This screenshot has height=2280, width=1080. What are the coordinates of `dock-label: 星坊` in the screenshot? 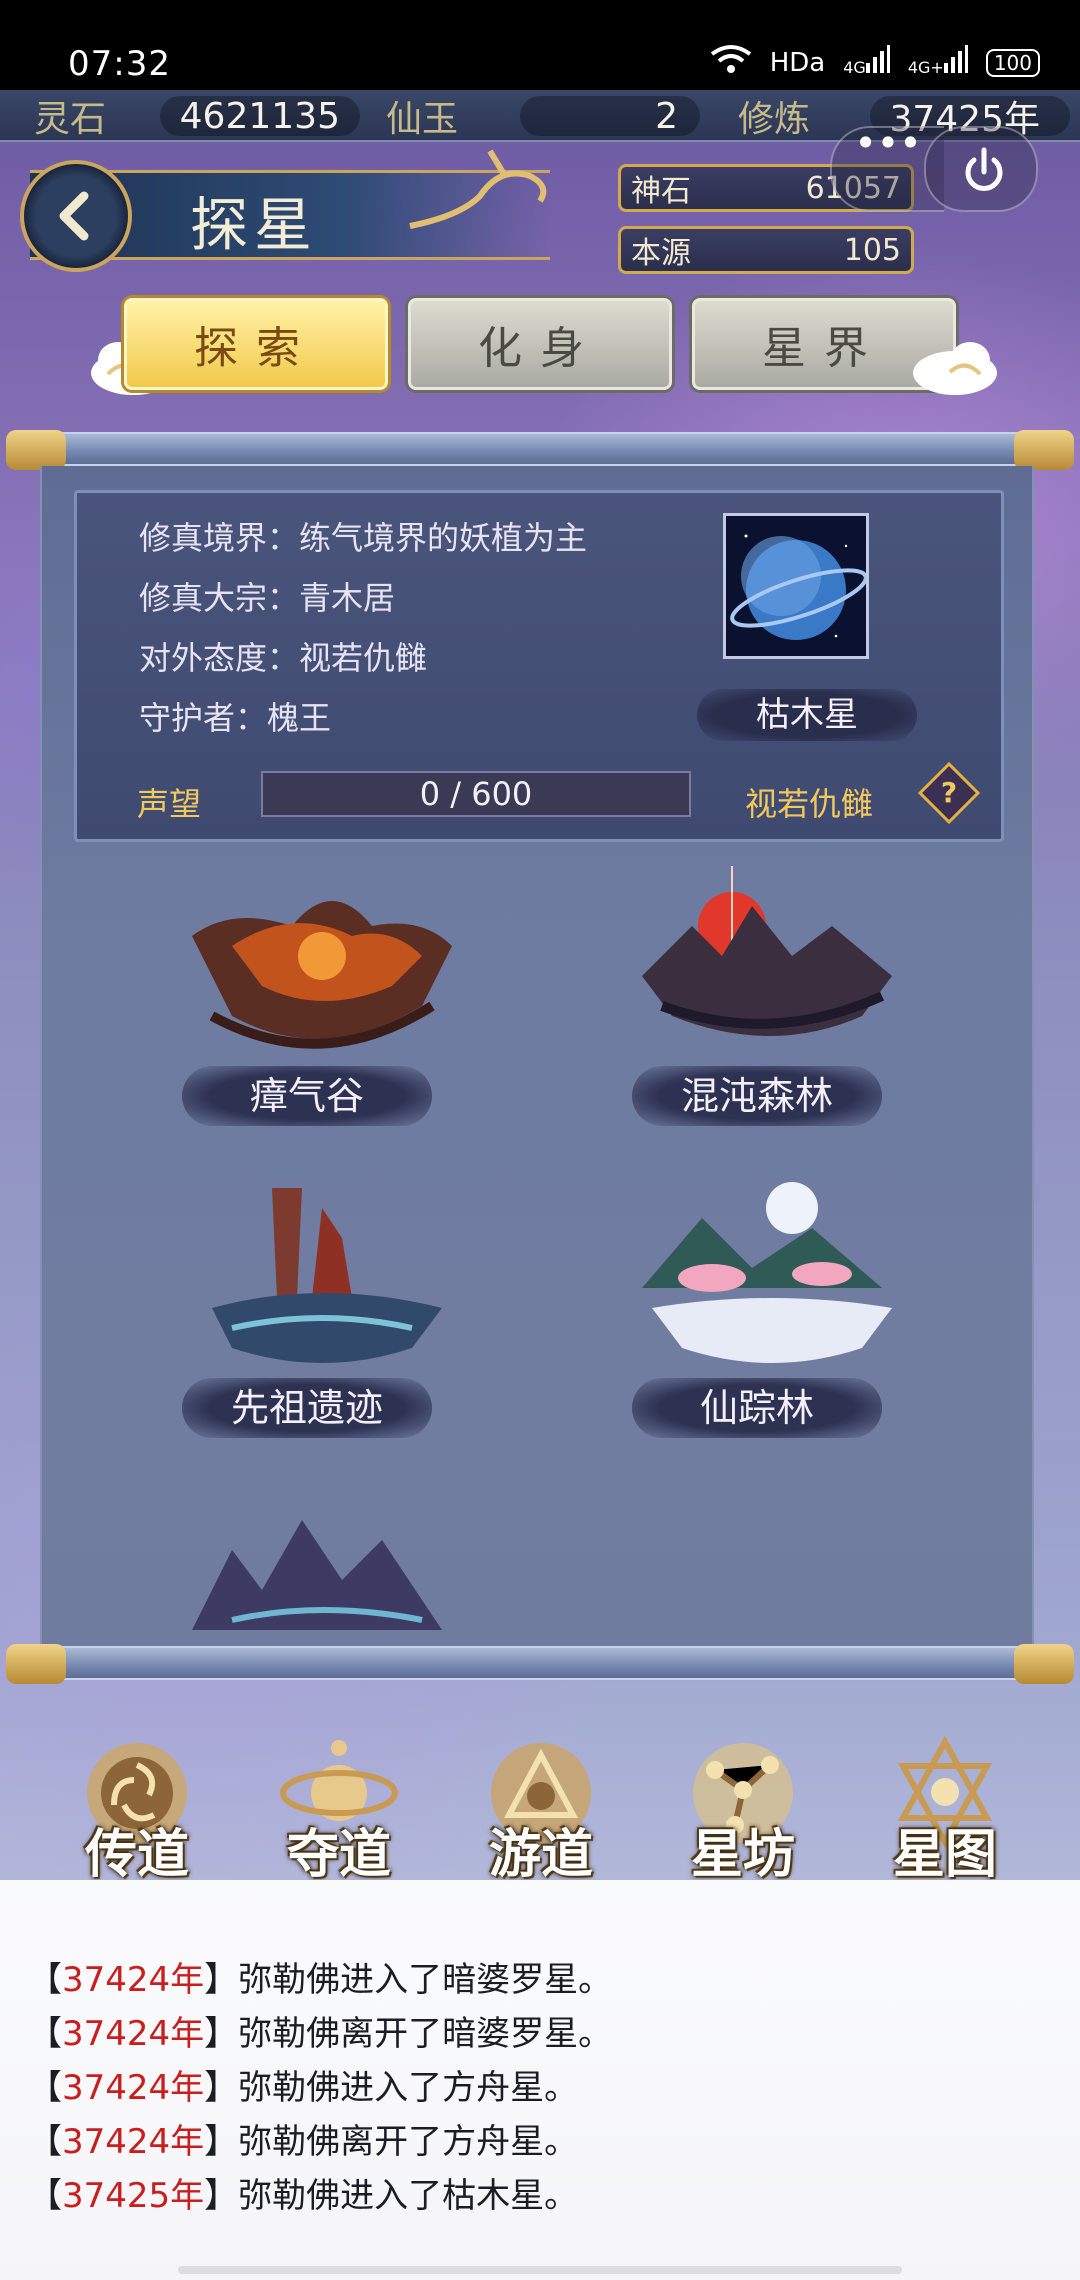 It's located at (742, 1854).